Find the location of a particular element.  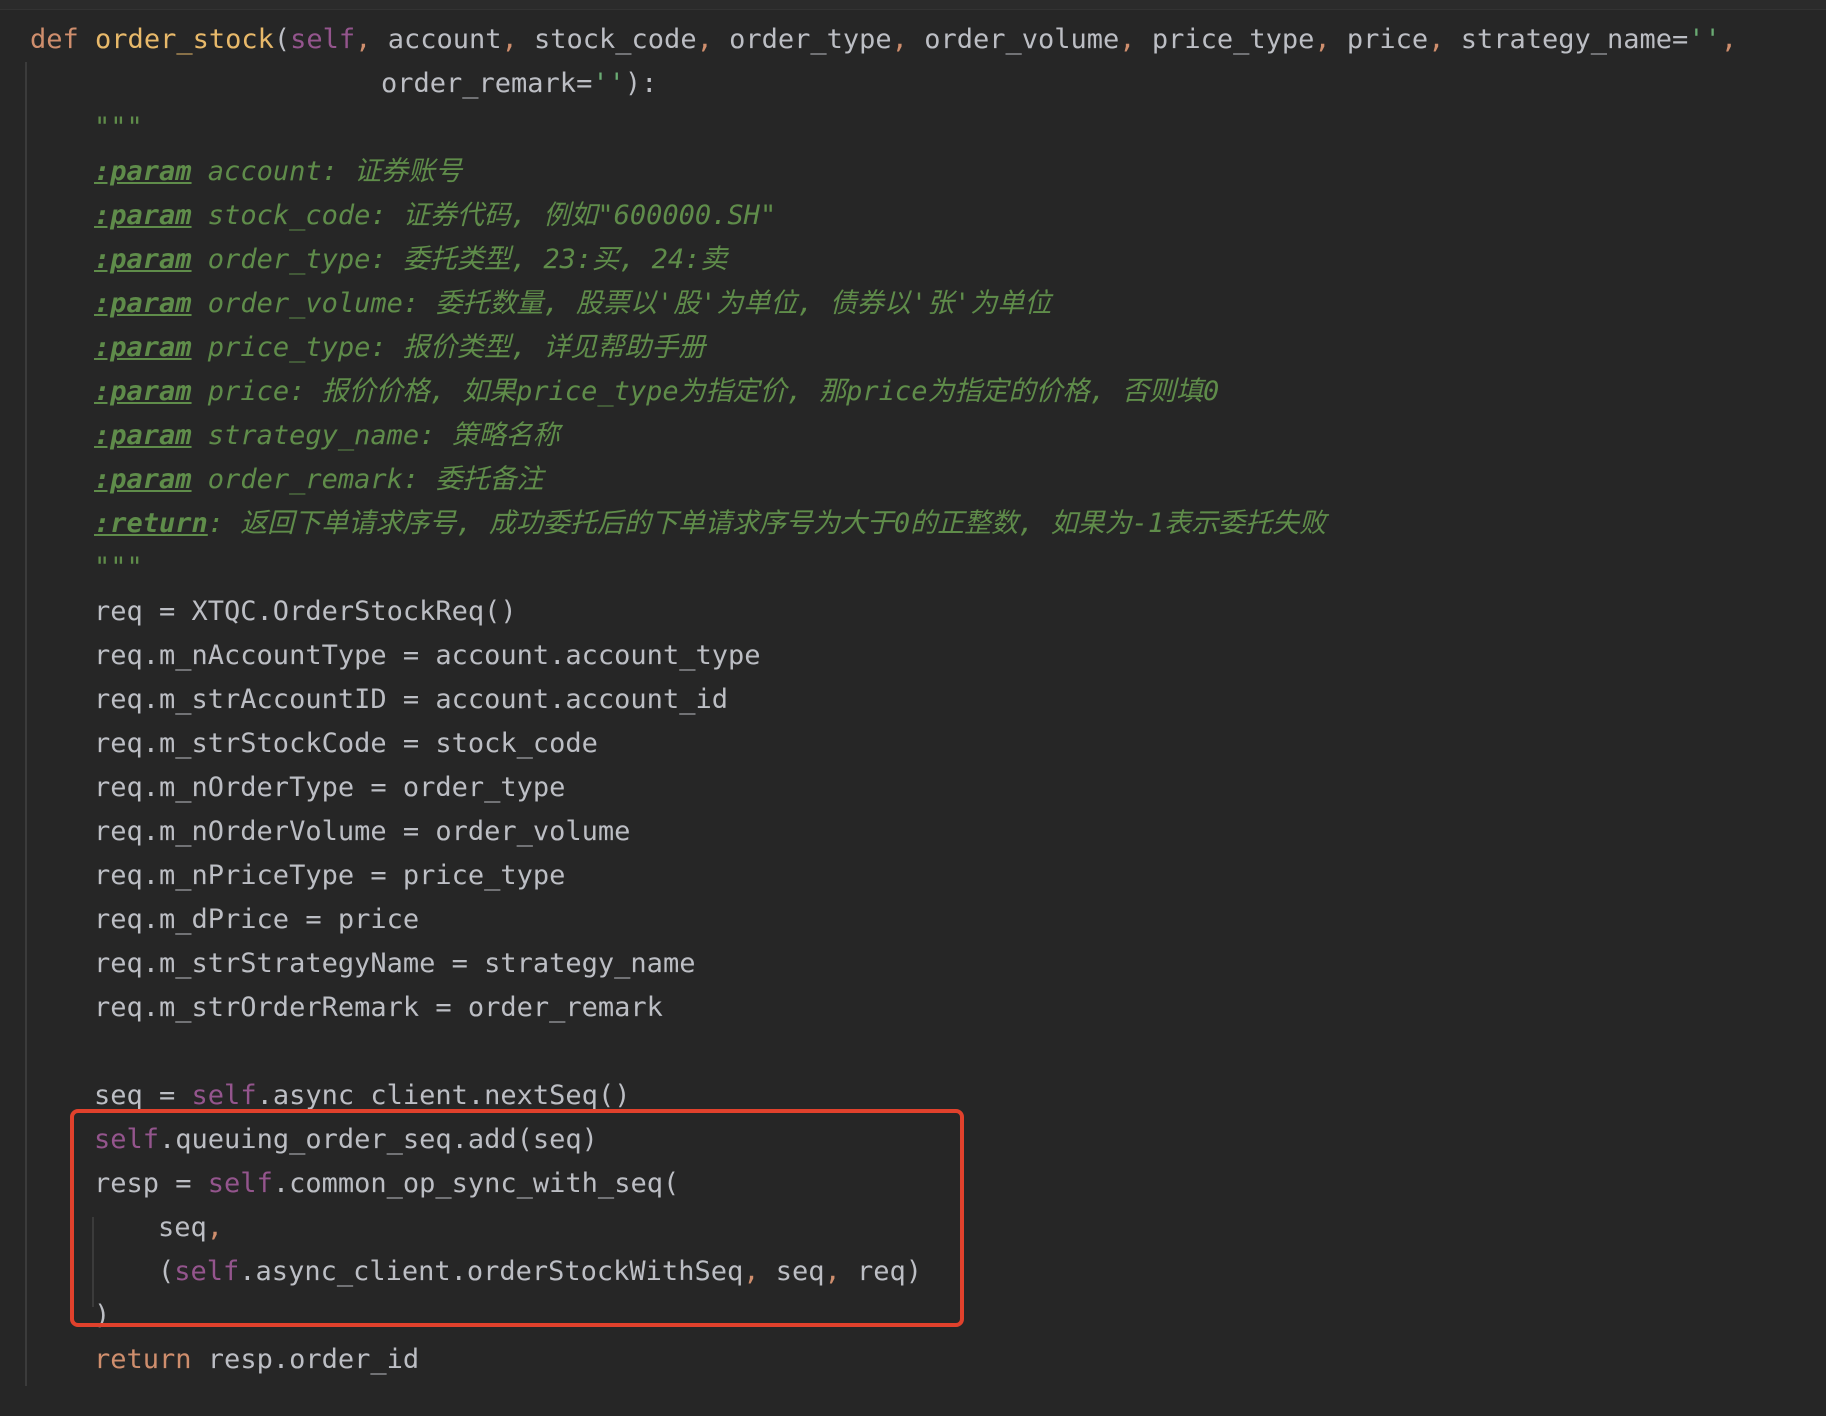

doc-param-name: order_type: is located at coordinates (297, 259).